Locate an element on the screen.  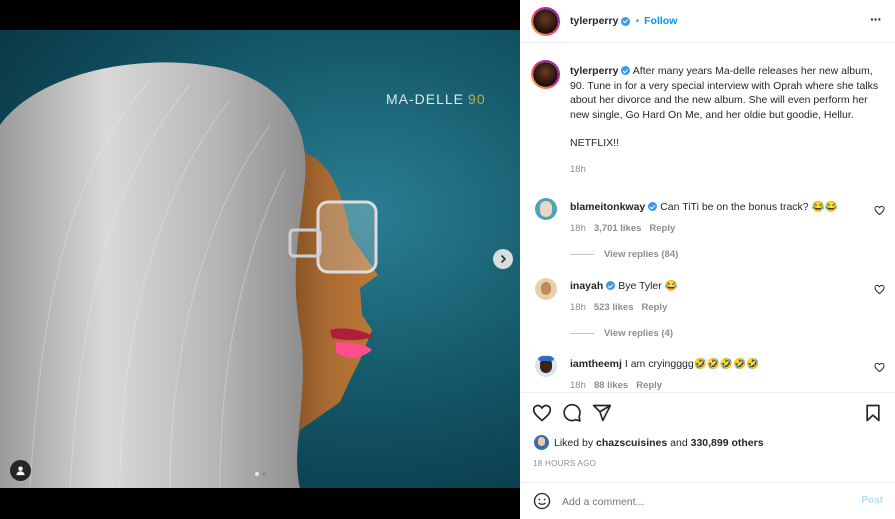
caption-time: 18h is located at coordinates (578, 169).